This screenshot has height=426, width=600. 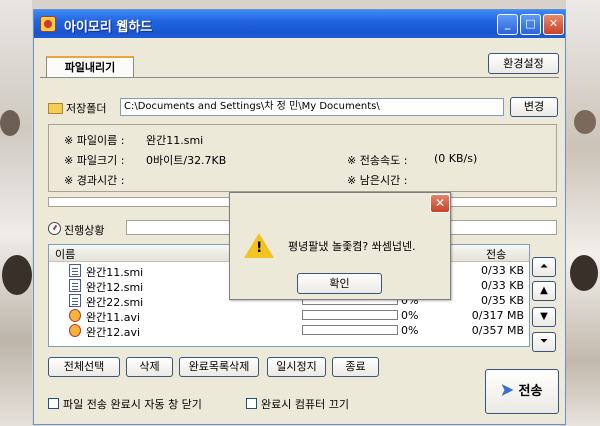 What do you see at coordinates (186, 160) in the screenshot?
I see `file-size-value: 0바이트/32.7KB` at bounding box center [186, 160].